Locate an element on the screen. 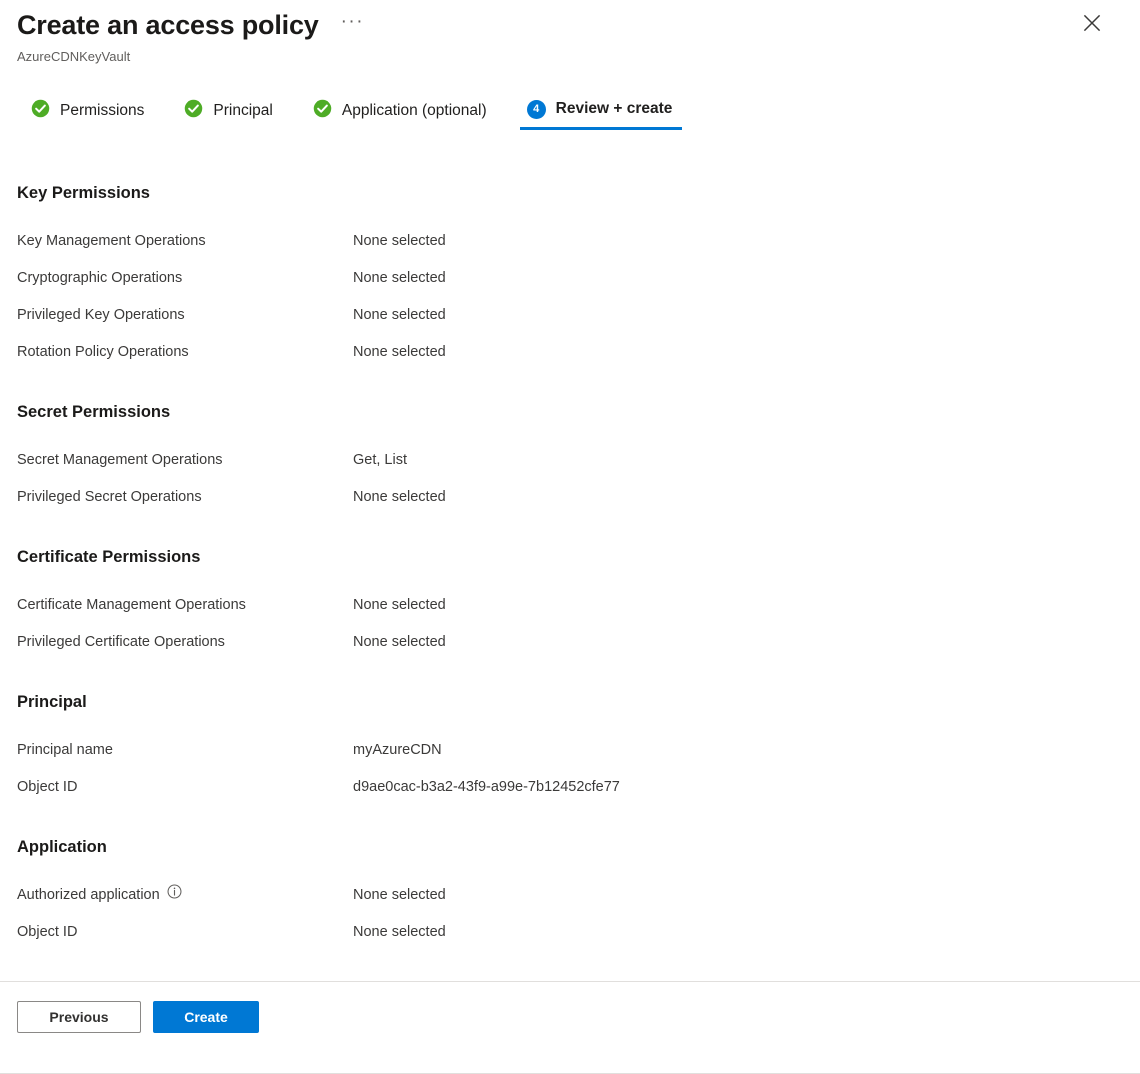  review-row: Principal name myAzureCDN is located at coordinates (578, 749).